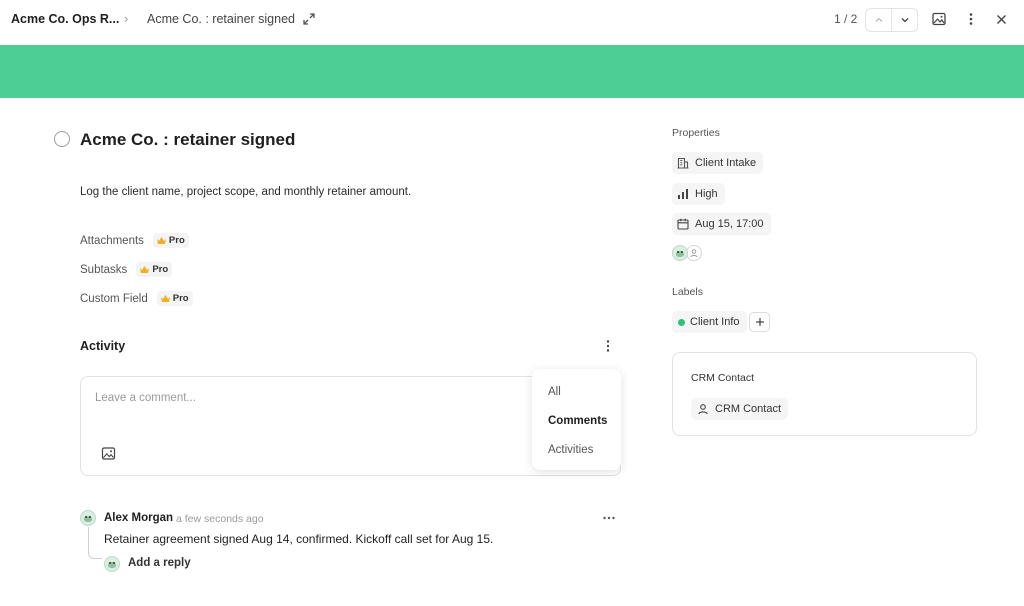  What do you see at coordinates (608, 346) in the screenshot?
I see `activity-filter-menu-icon` at bounding box center [608, 346].